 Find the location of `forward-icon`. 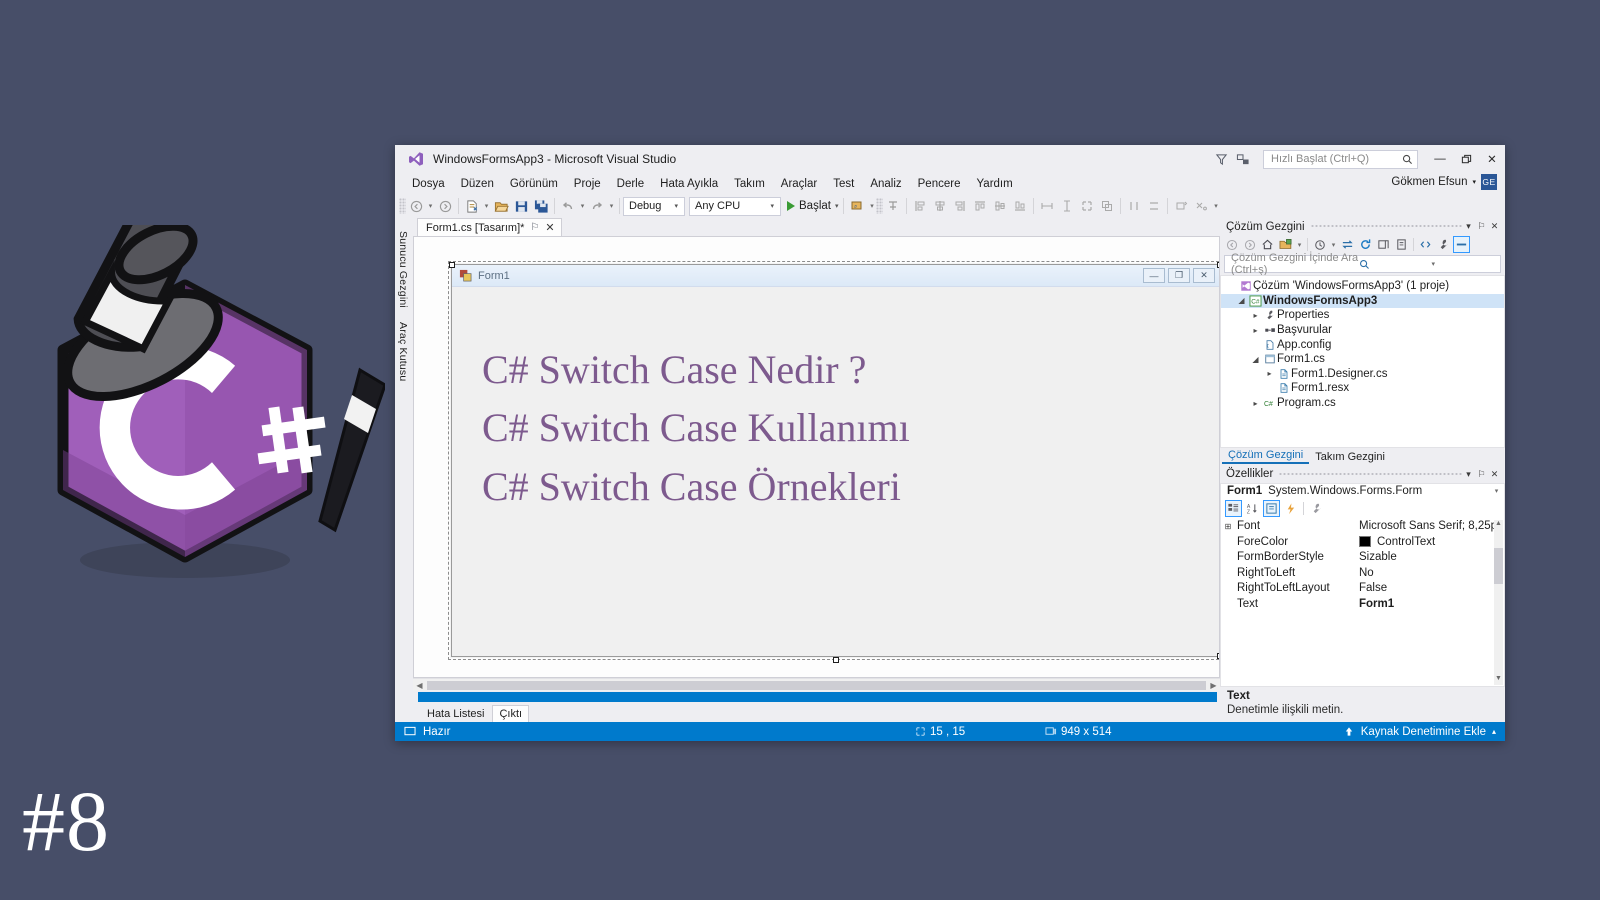

forward-icon is located at coordinates (1249, 244).